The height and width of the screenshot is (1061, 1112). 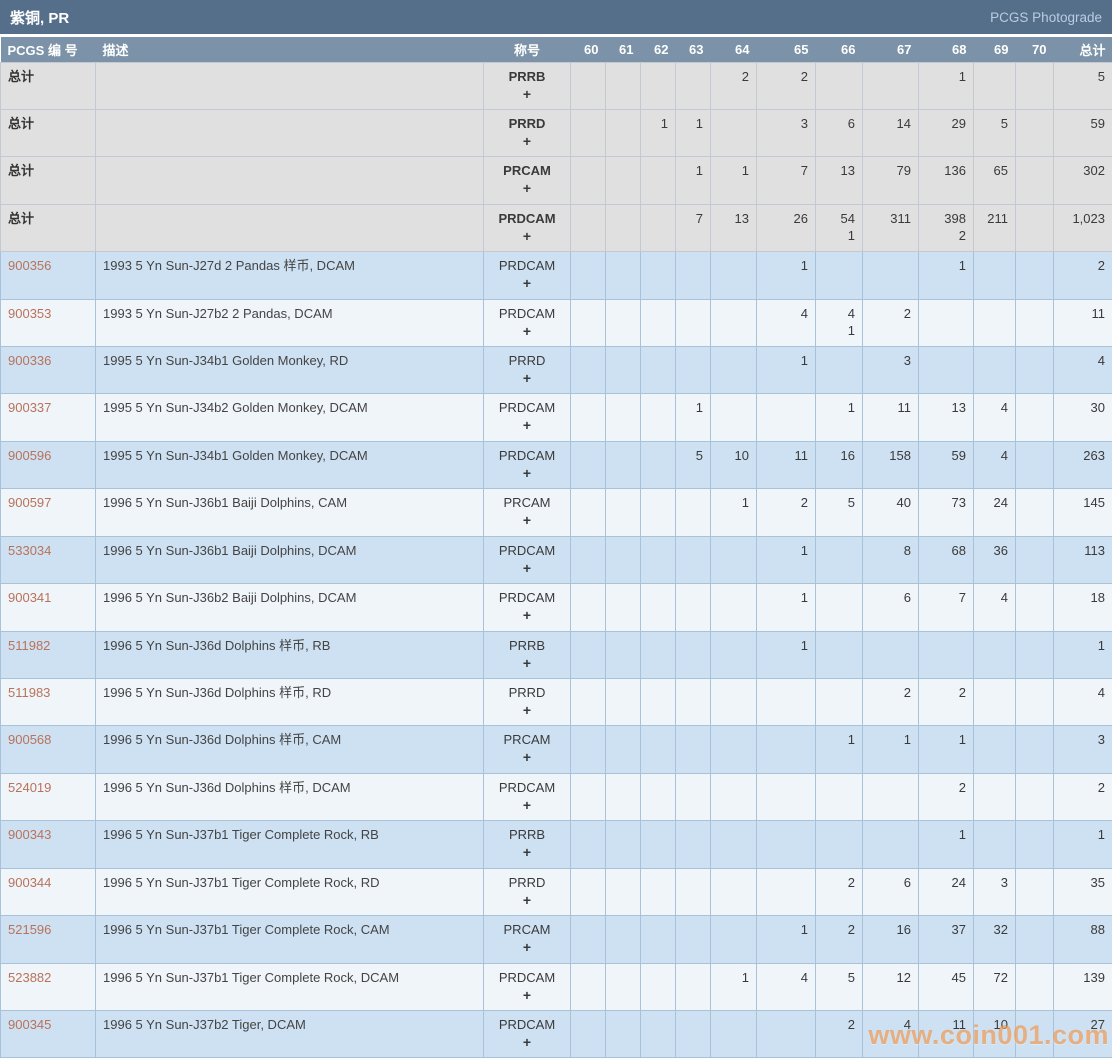 What do you see at coordinates (29, 1024) in the screenshot?
I see `pcgs-number-link: 900345` at bounding box center [29, 1024].